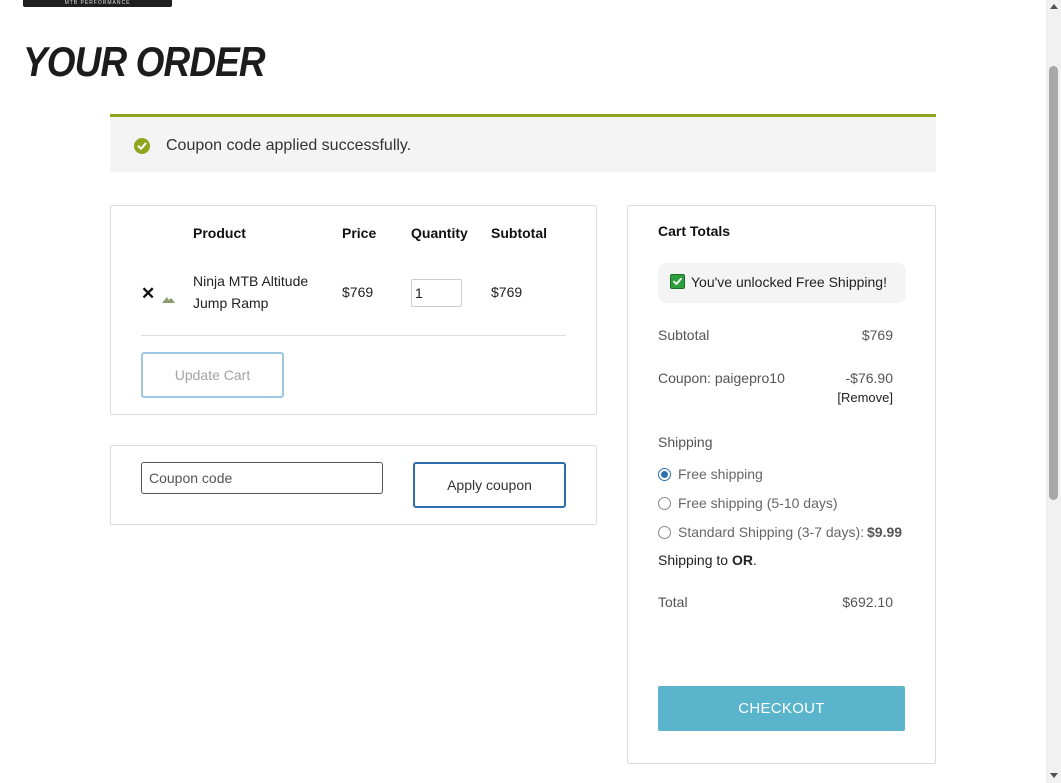 The image size is (1061, 783). I want to click on logo-text: MTB PERFORMANCE, so click(97, 3).